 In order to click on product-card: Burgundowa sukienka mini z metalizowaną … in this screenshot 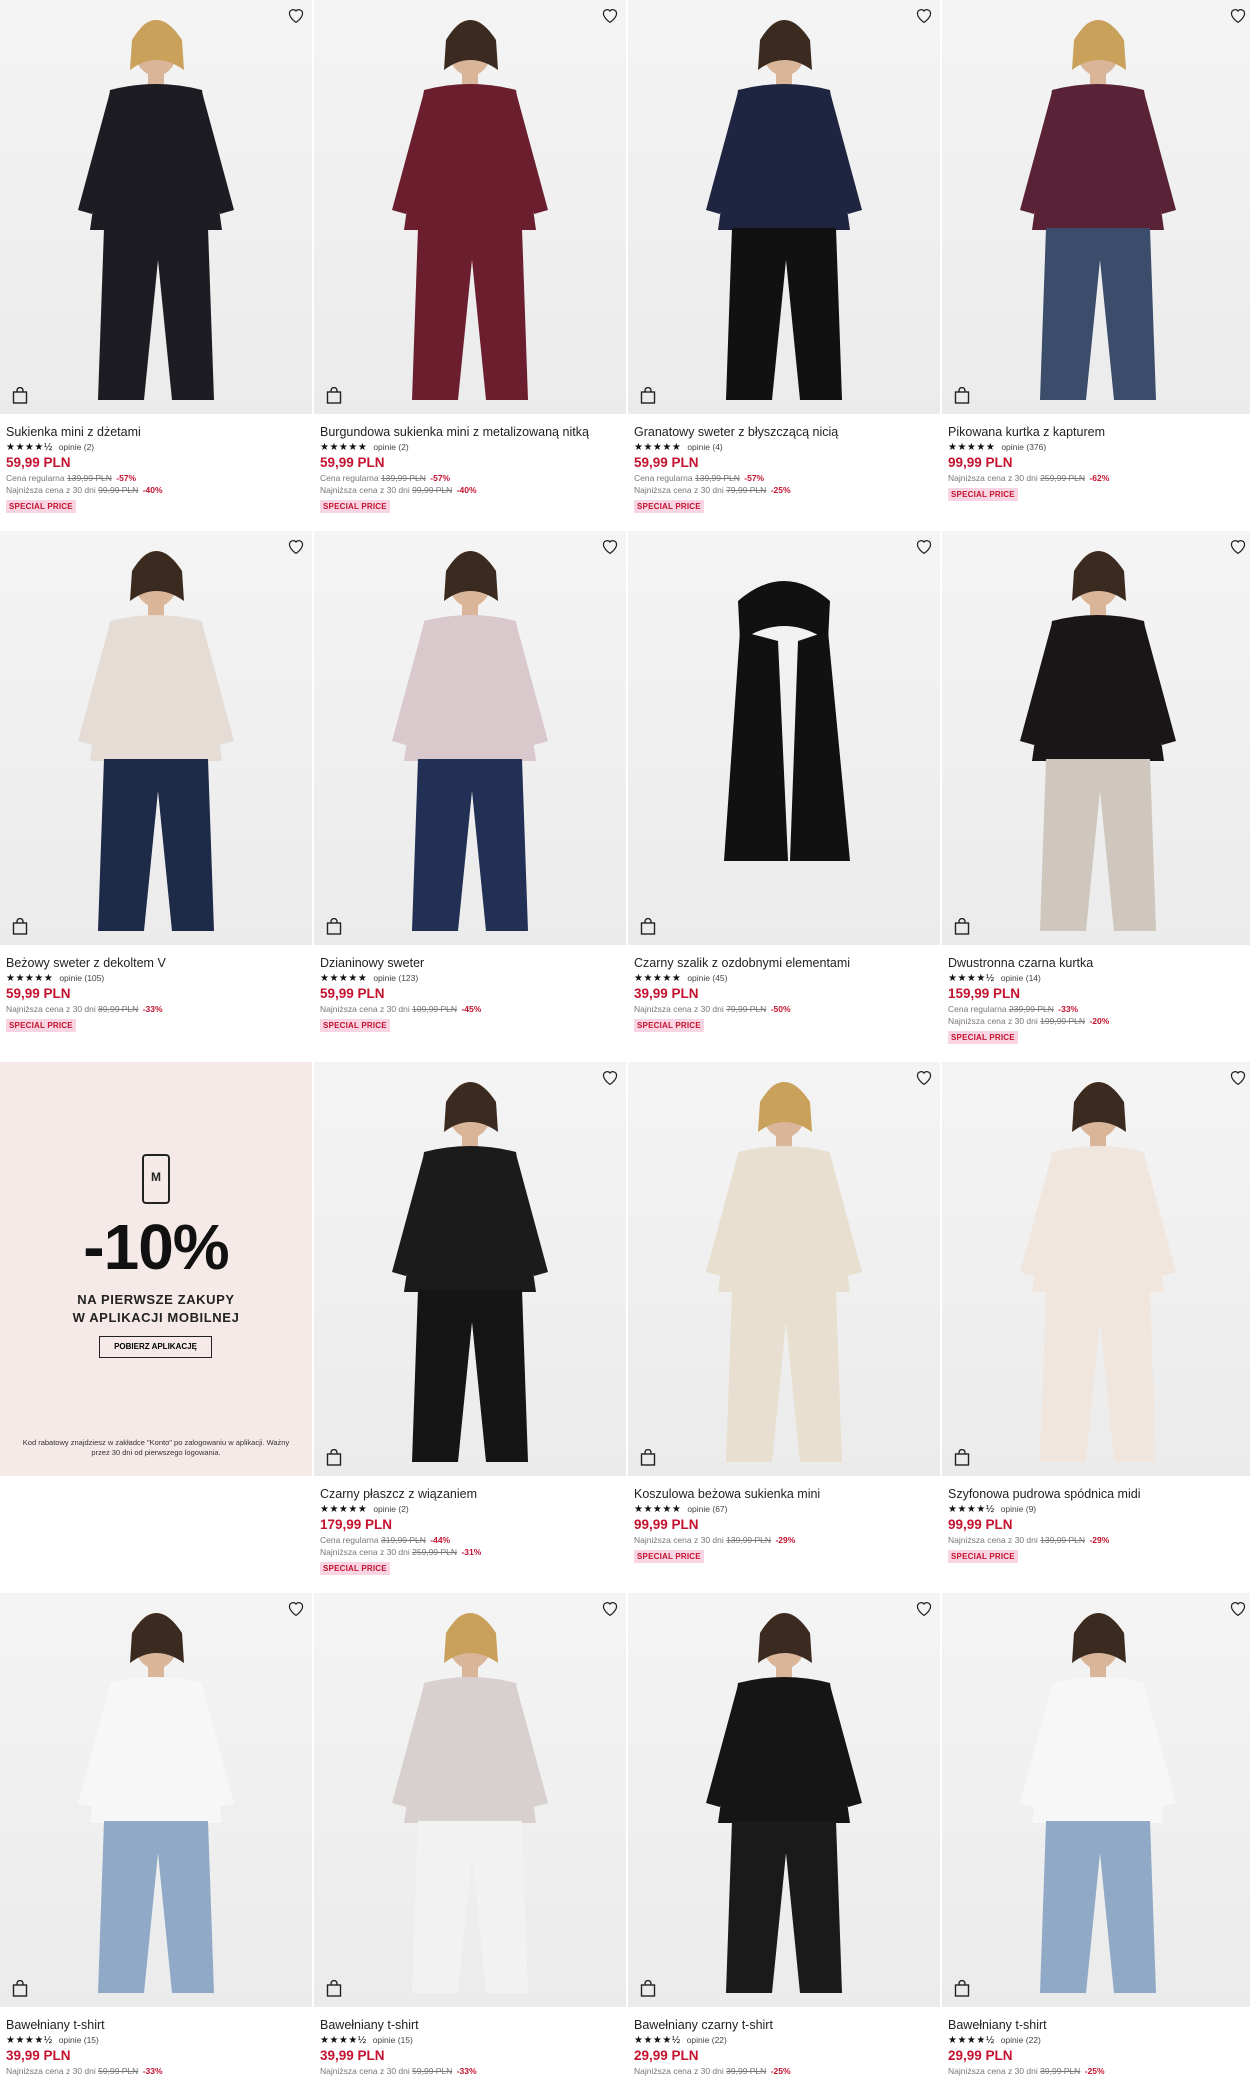, I will do `click(470, 257)`.